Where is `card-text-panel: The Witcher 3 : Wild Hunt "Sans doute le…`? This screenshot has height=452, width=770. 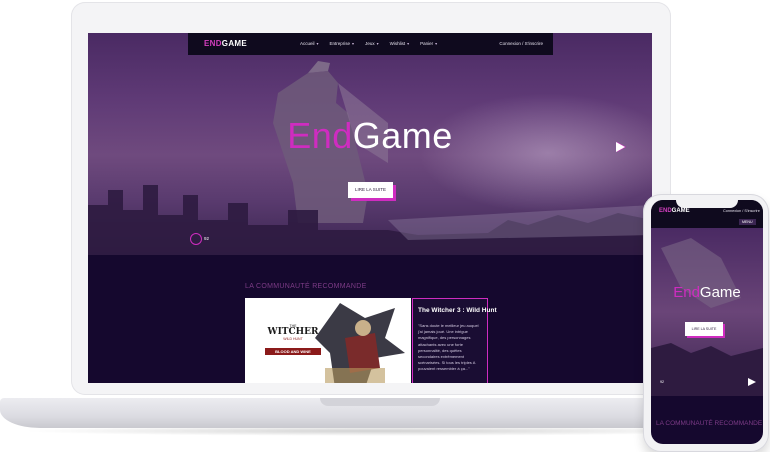 card-text-panel: The Witcher 3 : Wild Hunt "Sans doute le… is located at coordinates (454, 340).